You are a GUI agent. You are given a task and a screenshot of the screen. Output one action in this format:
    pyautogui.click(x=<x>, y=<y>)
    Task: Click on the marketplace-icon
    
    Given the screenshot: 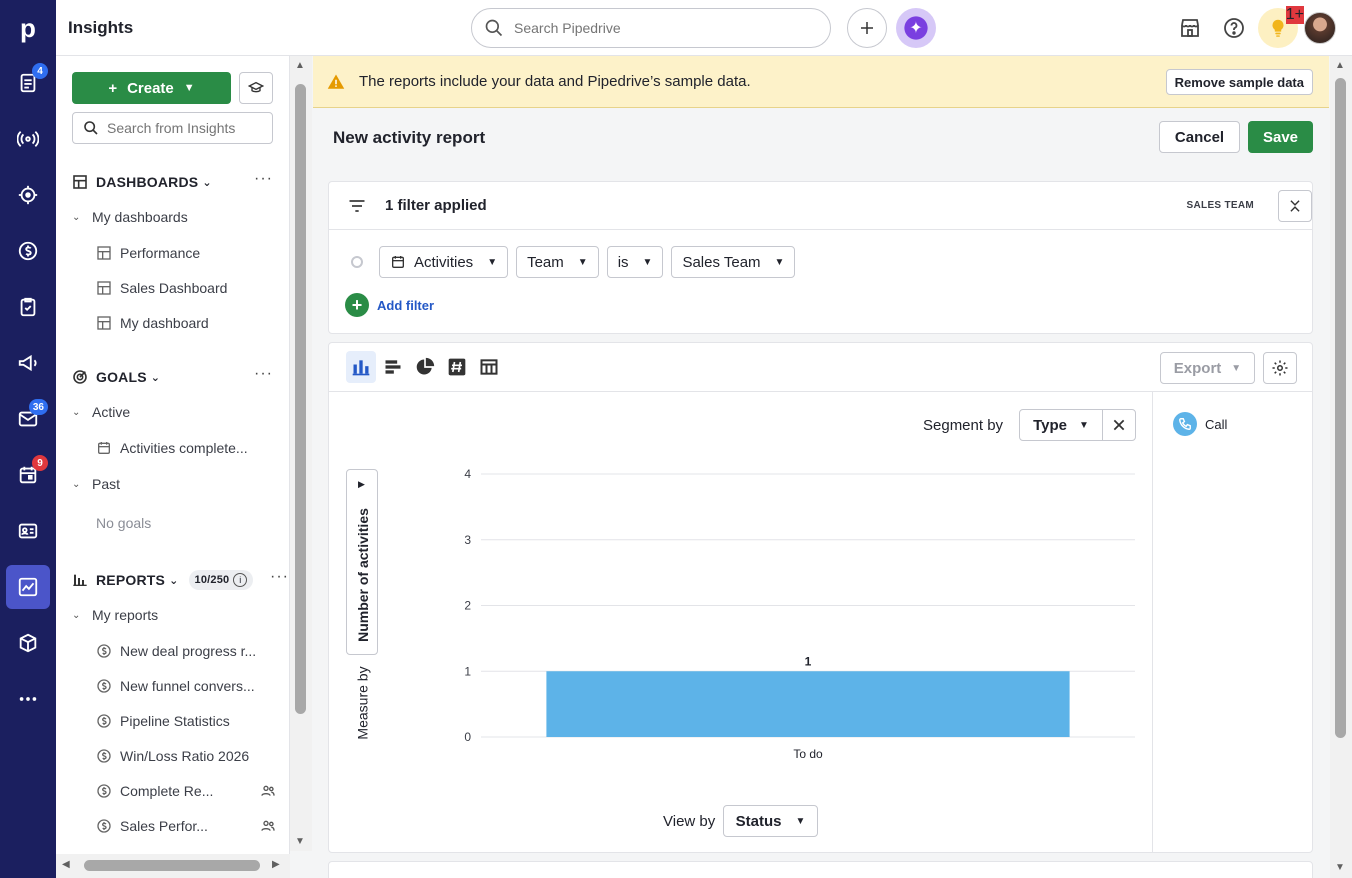 What is the action you would take?
    pyautogui.click(x=1190, y=28)
    